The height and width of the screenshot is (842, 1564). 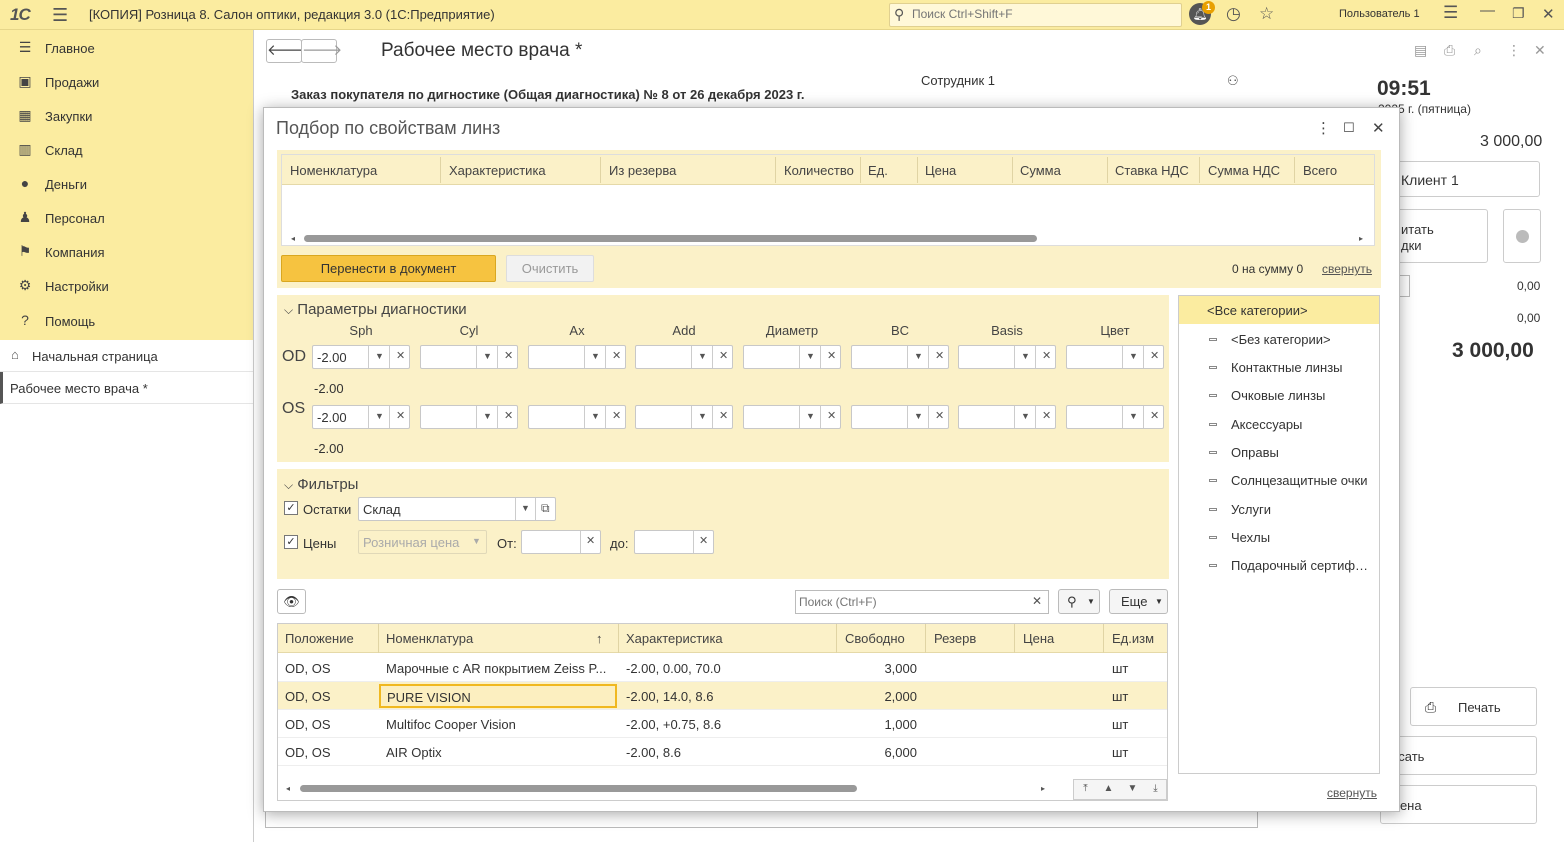 I want to click on status-button, so click(x=1522, y=236).